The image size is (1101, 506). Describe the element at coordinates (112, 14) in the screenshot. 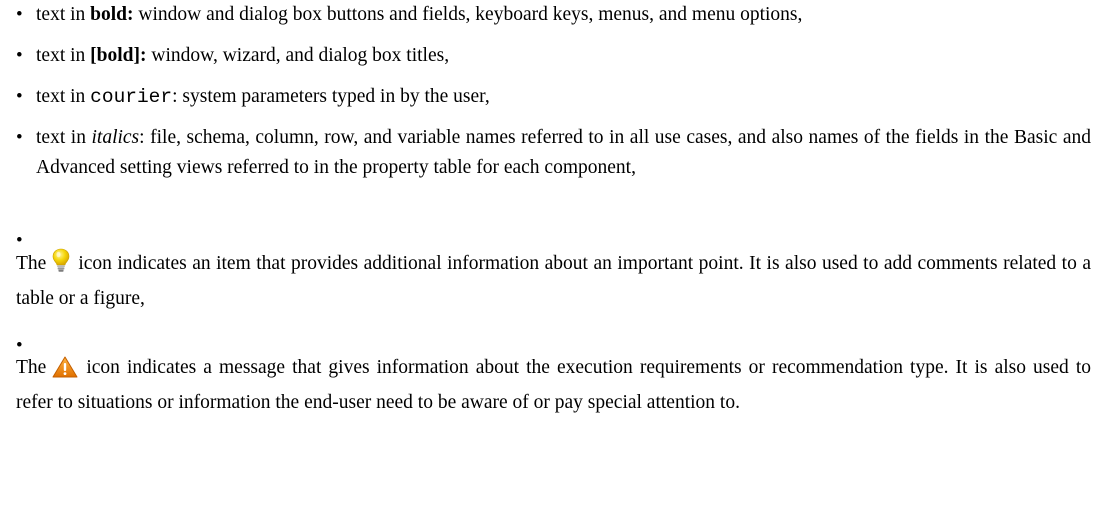

I see `bold-sample: bold:` at that location.